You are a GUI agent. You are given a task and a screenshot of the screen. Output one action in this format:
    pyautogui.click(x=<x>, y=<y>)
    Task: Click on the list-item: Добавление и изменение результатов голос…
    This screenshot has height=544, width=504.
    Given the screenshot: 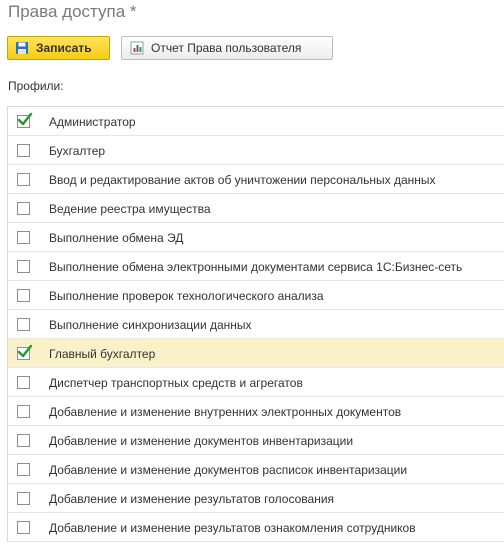 What is the action you would take?
    pyautogui.click(x=256, y=498)
    